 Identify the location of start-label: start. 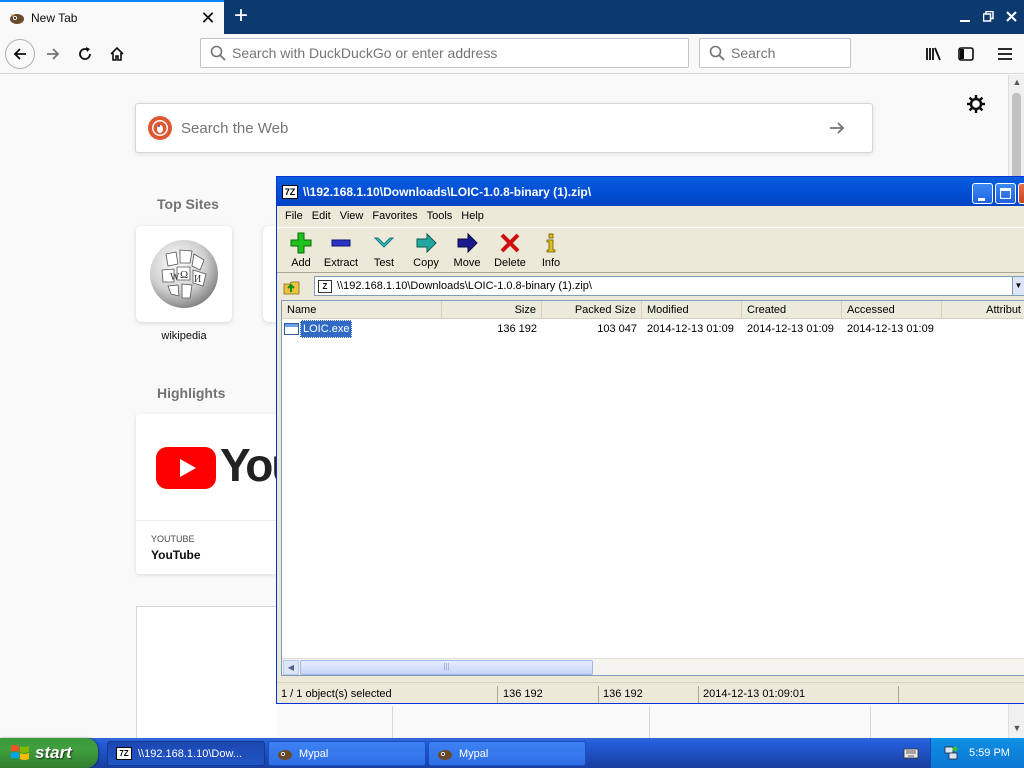
(53, 752).